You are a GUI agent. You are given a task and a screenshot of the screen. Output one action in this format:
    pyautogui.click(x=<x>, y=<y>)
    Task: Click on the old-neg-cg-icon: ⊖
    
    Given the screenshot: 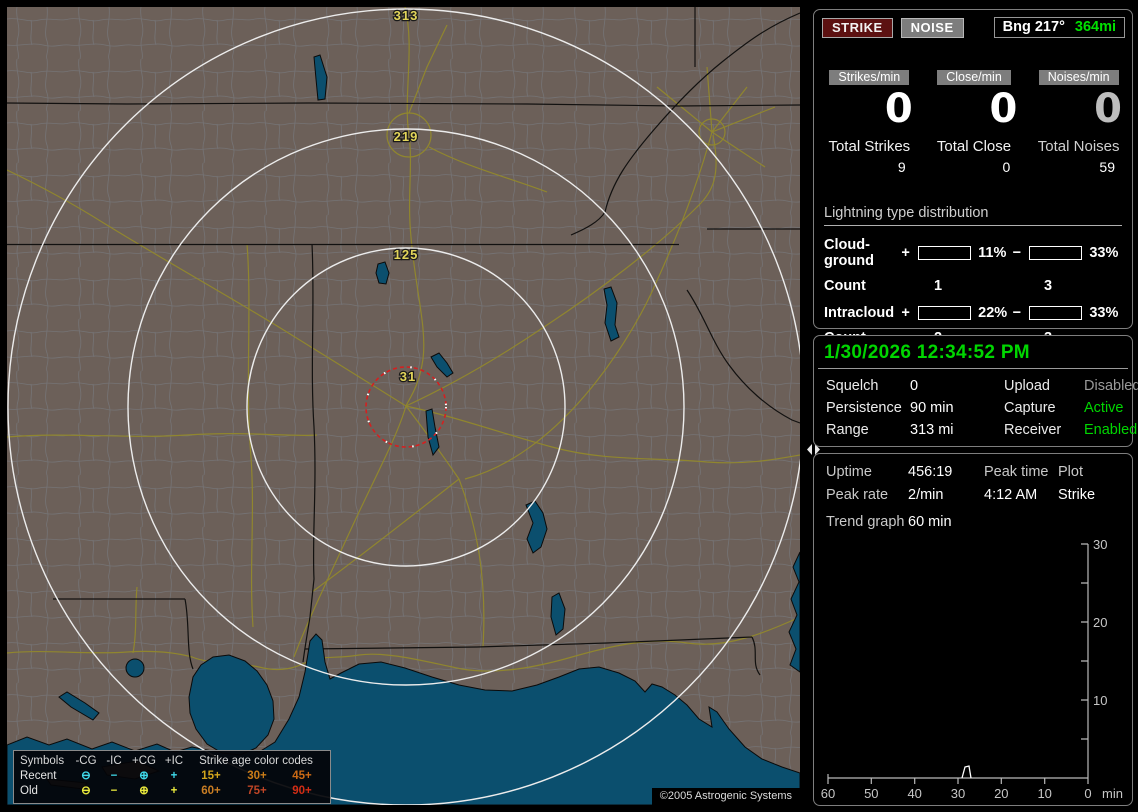 What is the action you would take?
    pyautogui.click(x=86, y=791)
    